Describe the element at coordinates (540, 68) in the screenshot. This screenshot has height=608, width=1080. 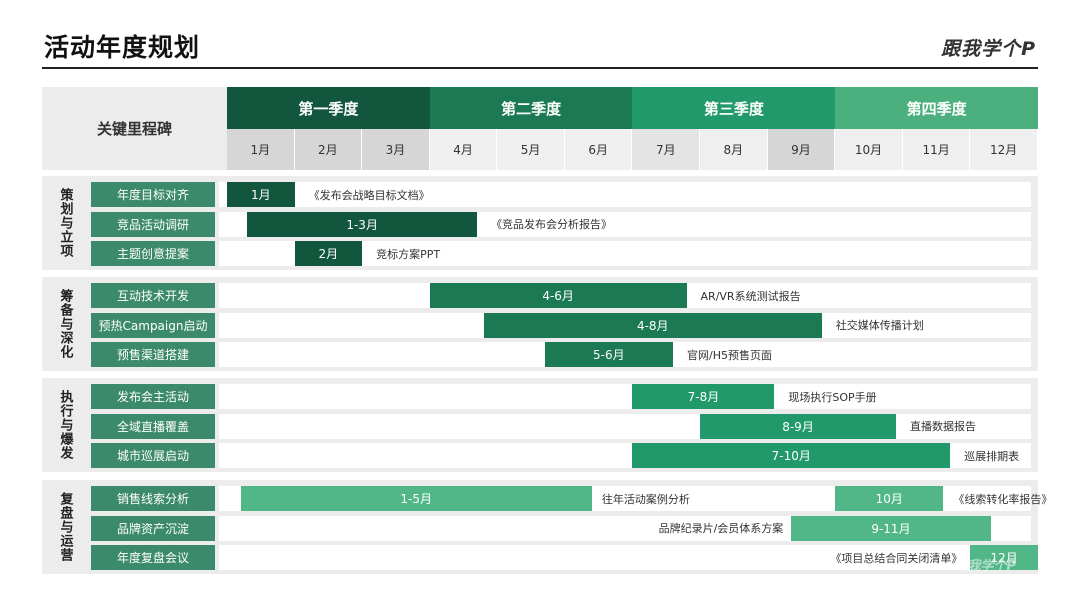
I see `title-divider` at that location.